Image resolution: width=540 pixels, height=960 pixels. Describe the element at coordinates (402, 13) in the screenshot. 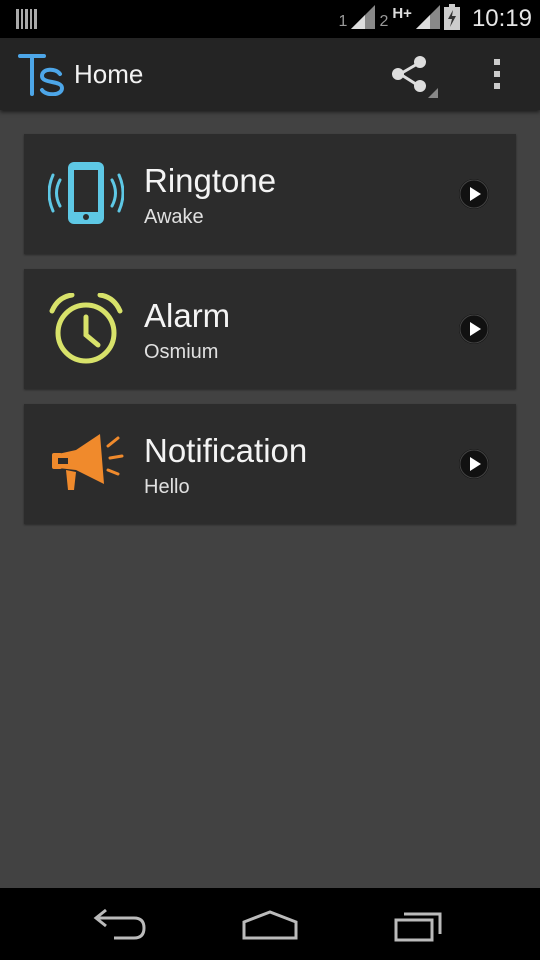

I see `network-type: H+` at that location.